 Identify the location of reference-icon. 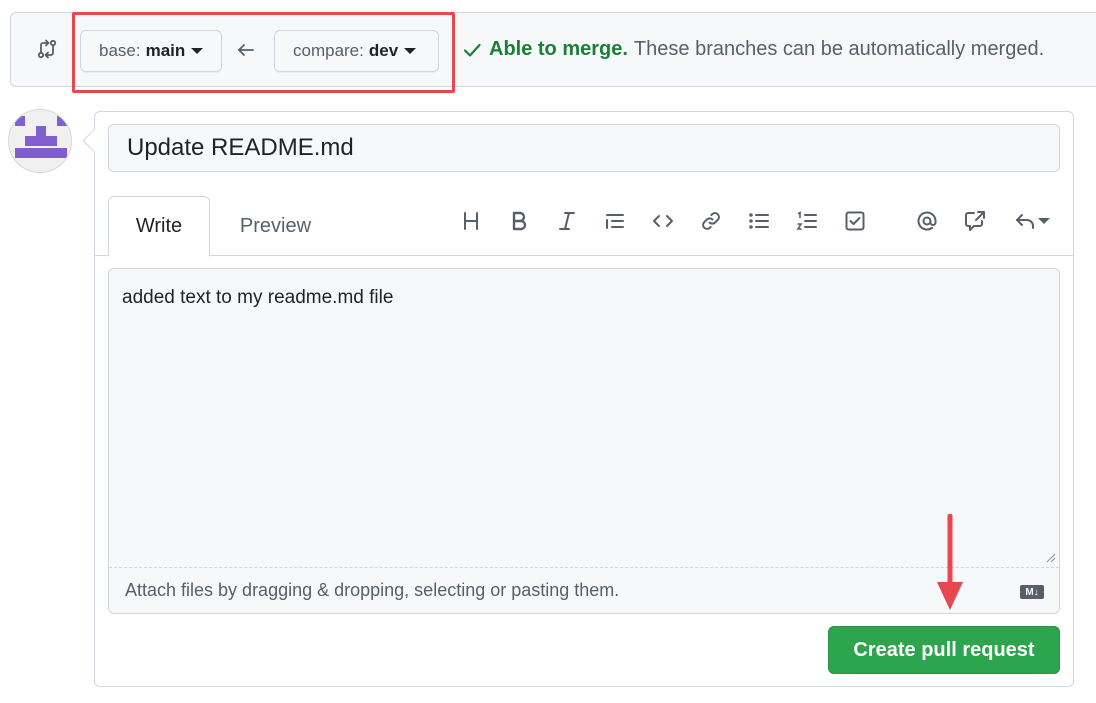
(975, 221).